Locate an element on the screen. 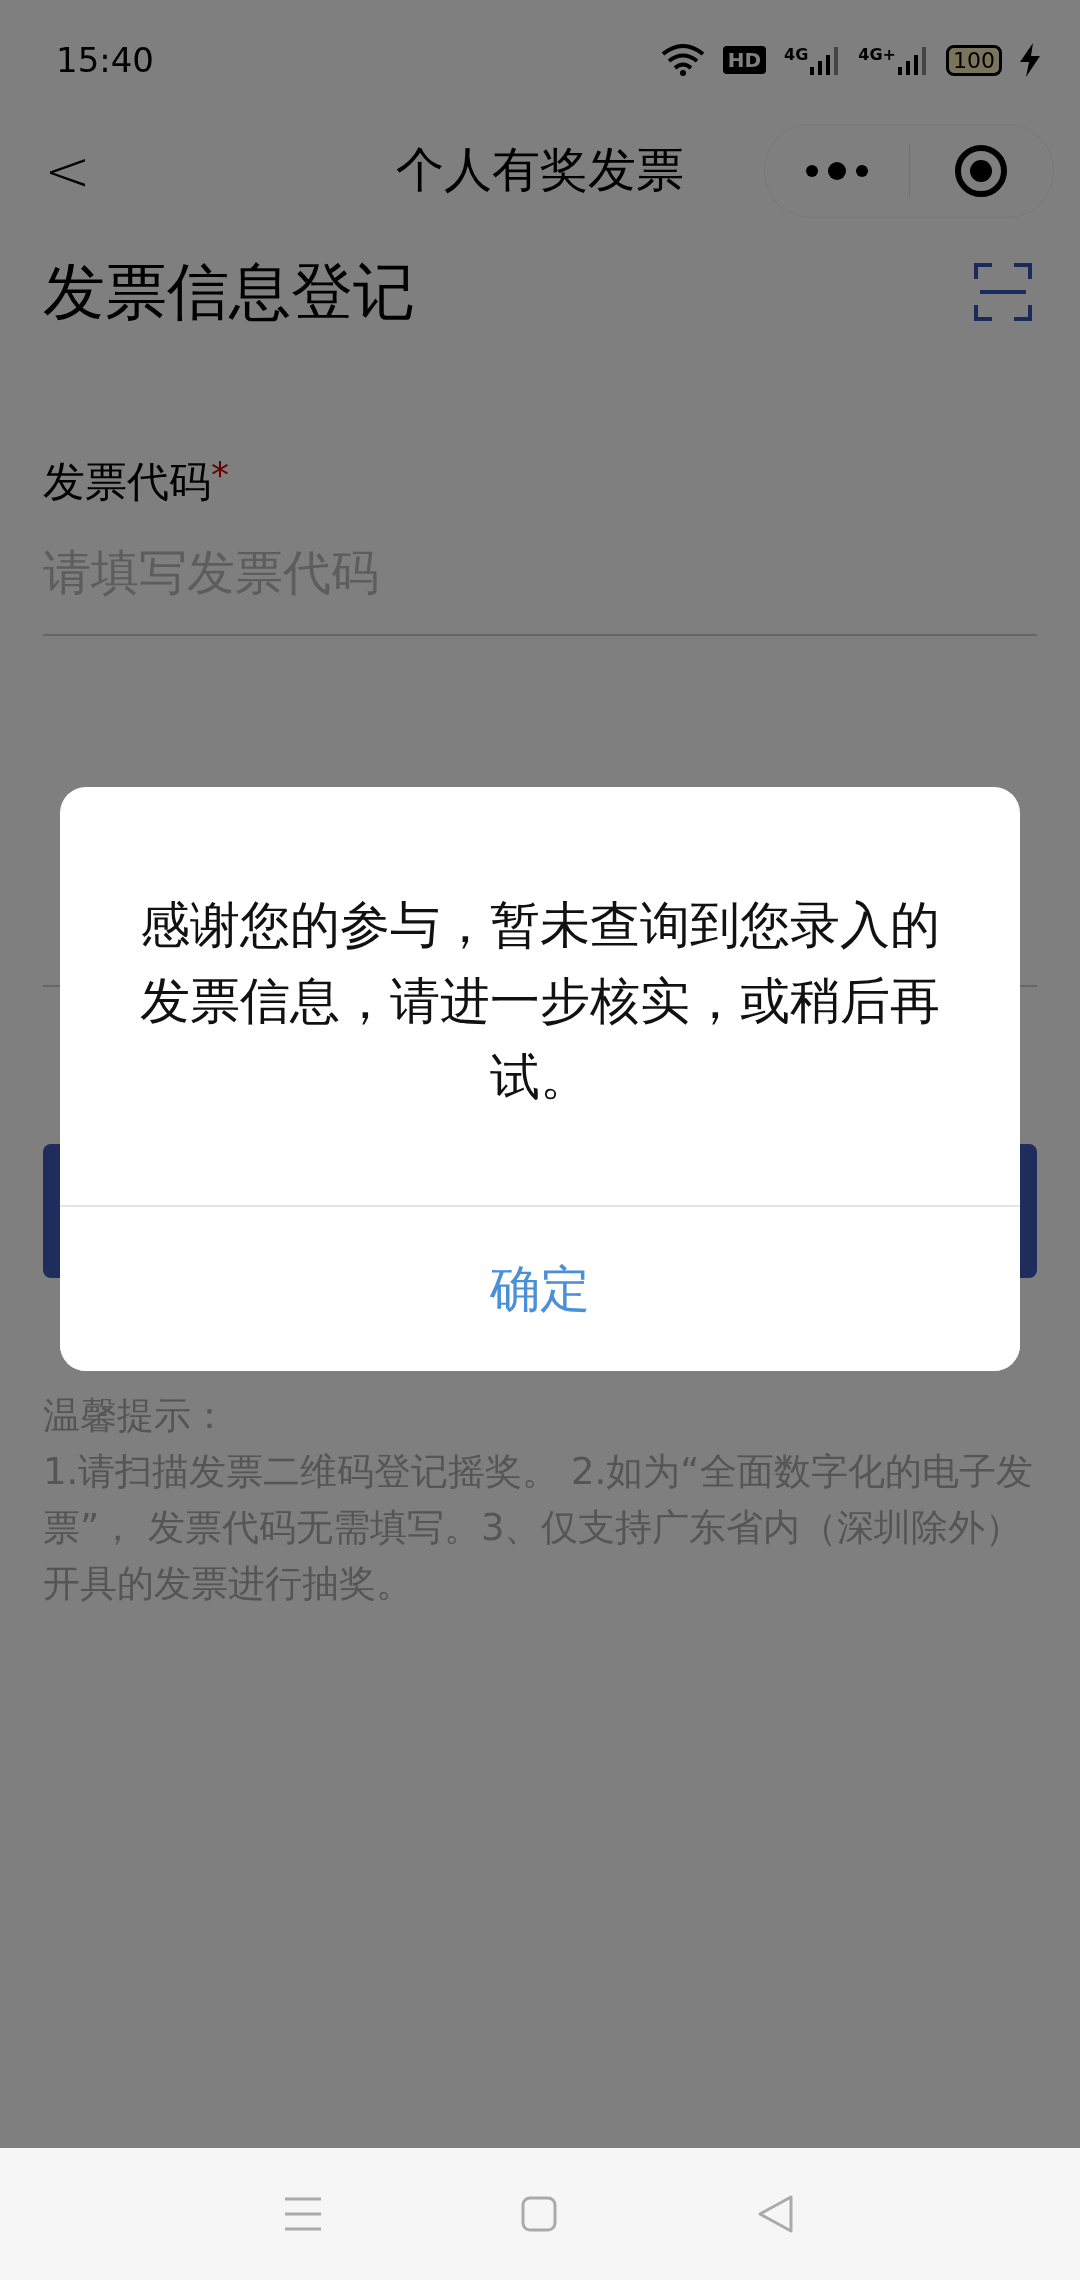 The height and width of the screenshot is (2280, 1080). charging-icon is located at coordinates (1030, 60).